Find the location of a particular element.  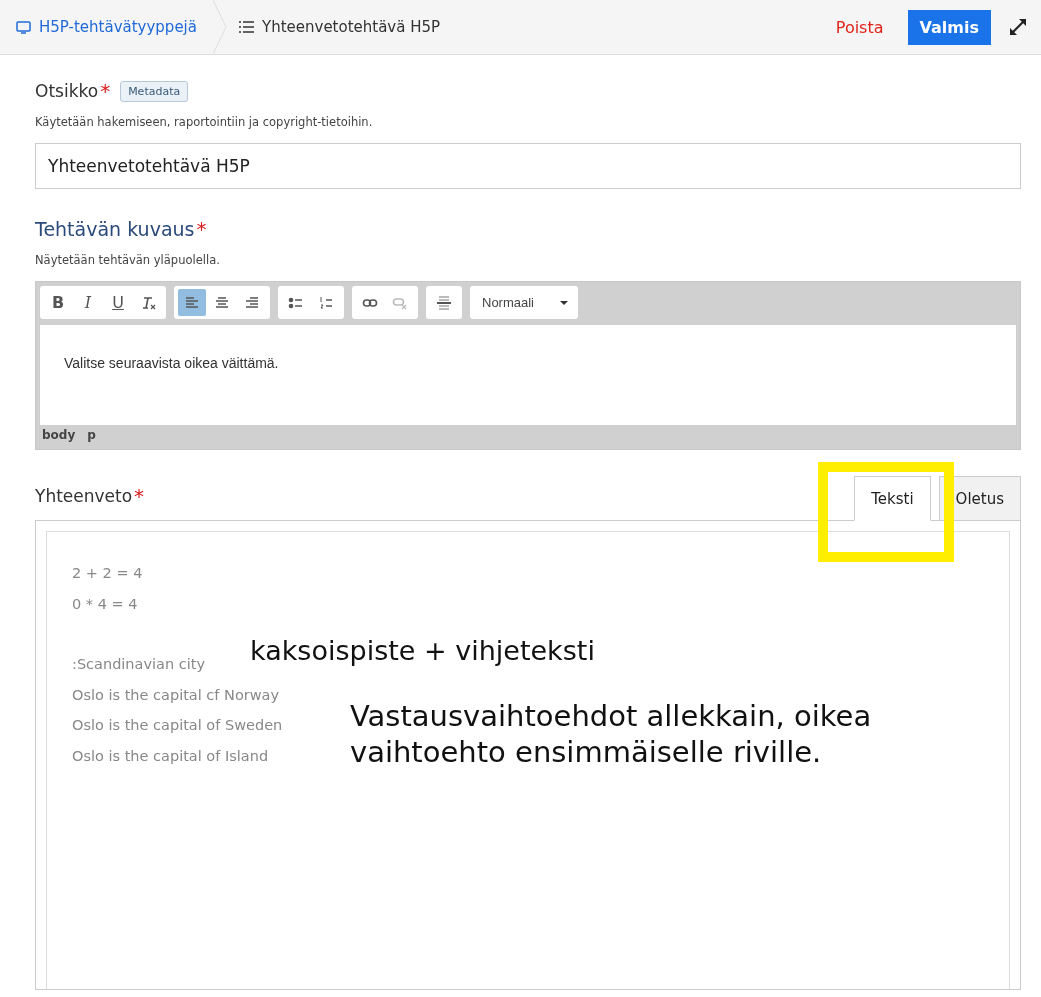

align-right-icon is located at coordinates (252, 302).